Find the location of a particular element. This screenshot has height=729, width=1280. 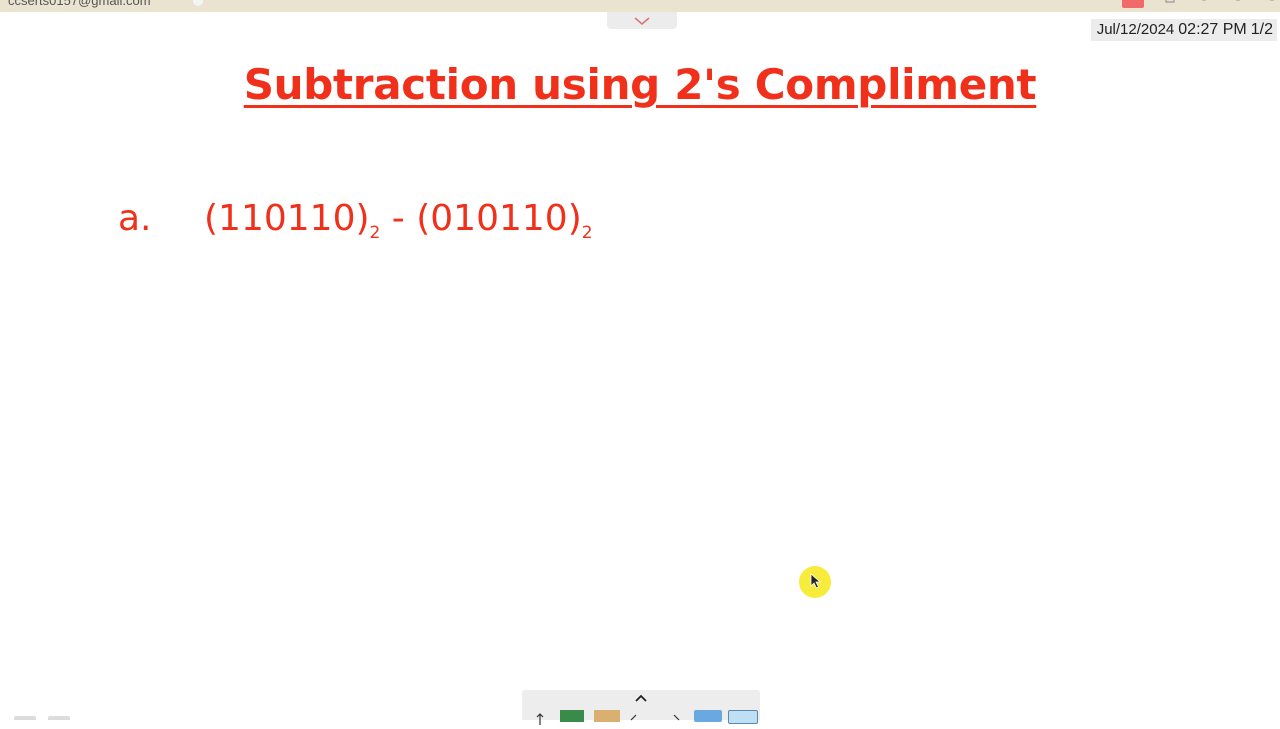

top-bar: ccserts0157@gmail.com is located at coordinates (640, 6).